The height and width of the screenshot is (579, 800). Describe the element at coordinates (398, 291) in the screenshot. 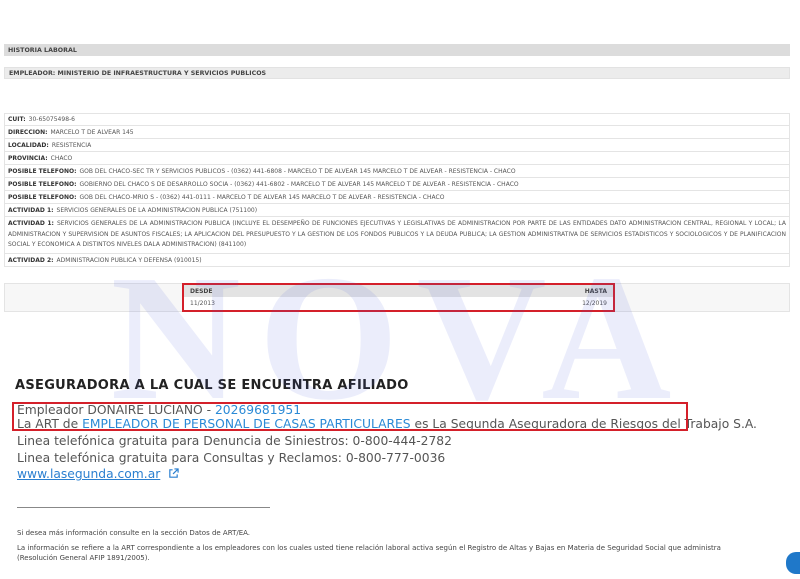

I see `period-header: DESDE HASTA` at that location.